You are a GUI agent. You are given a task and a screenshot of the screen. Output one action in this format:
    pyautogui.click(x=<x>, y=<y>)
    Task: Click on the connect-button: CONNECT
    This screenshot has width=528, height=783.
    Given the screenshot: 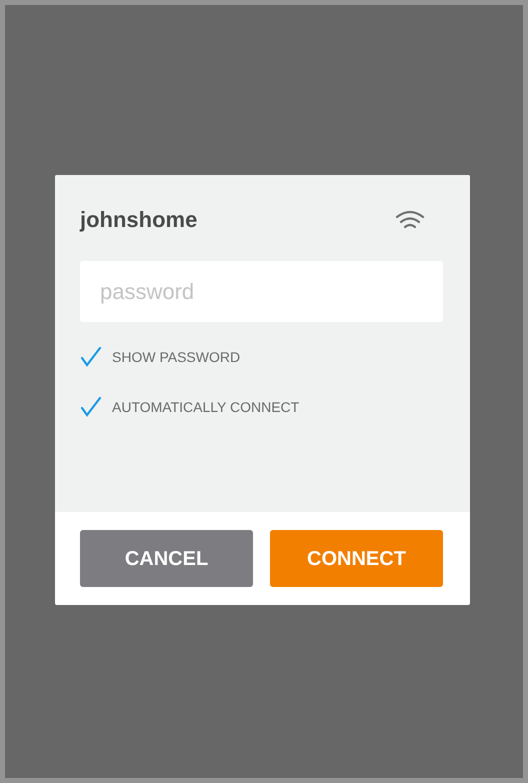 What is the action you would take?
    pyautogui.click(x=356, y=558)
    